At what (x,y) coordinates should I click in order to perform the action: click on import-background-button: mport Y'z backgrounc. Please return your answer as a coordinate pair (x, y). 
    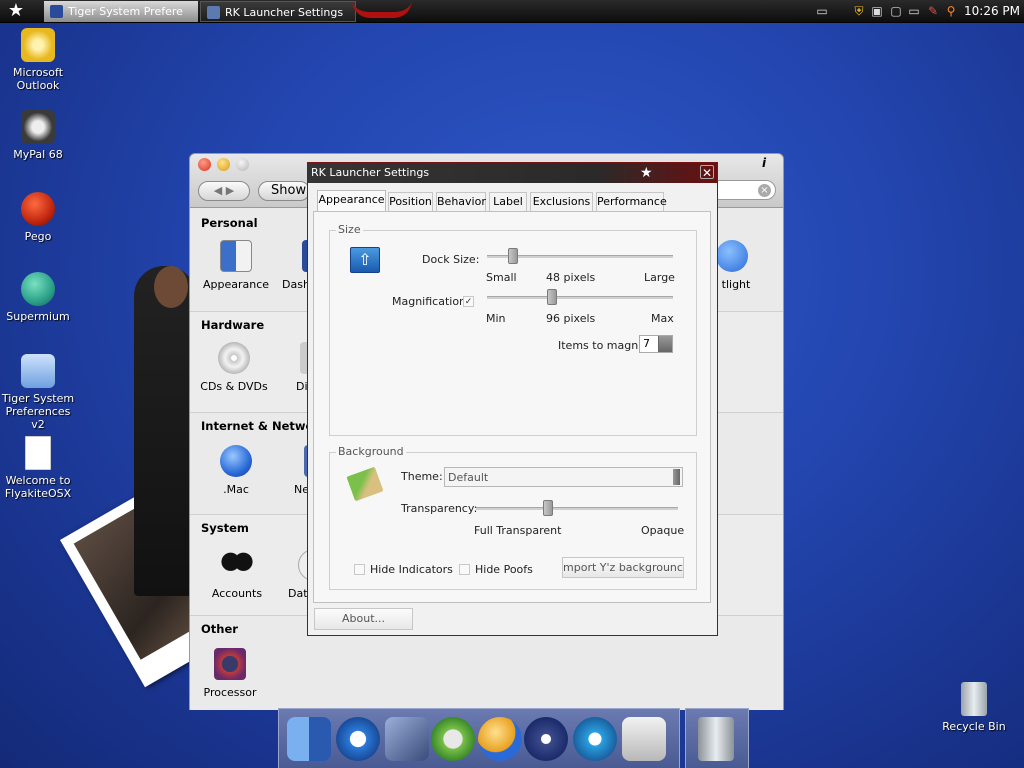
    Looking at the image, I should click on (623, 567).